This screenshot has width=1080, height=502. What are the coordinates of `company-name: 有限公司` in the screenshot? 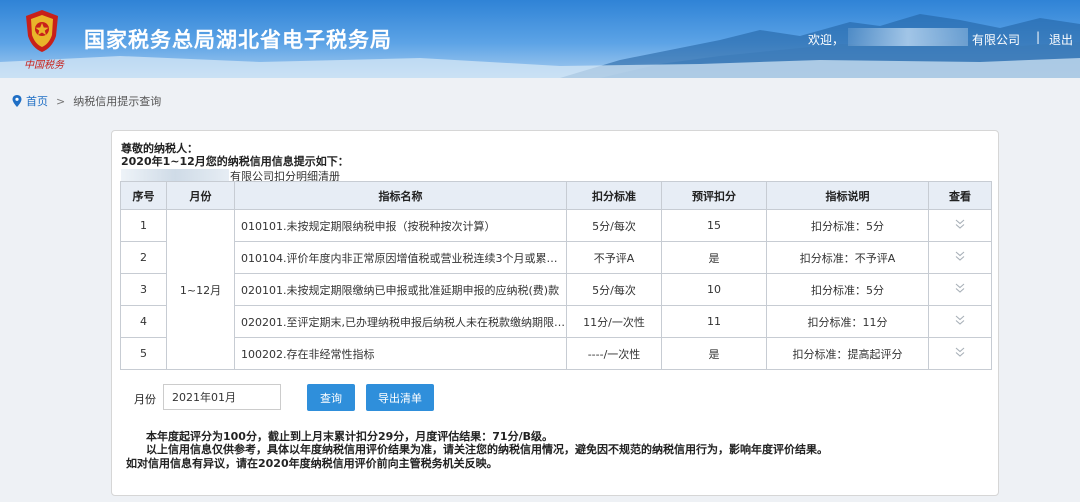 It's located at (996, 40).